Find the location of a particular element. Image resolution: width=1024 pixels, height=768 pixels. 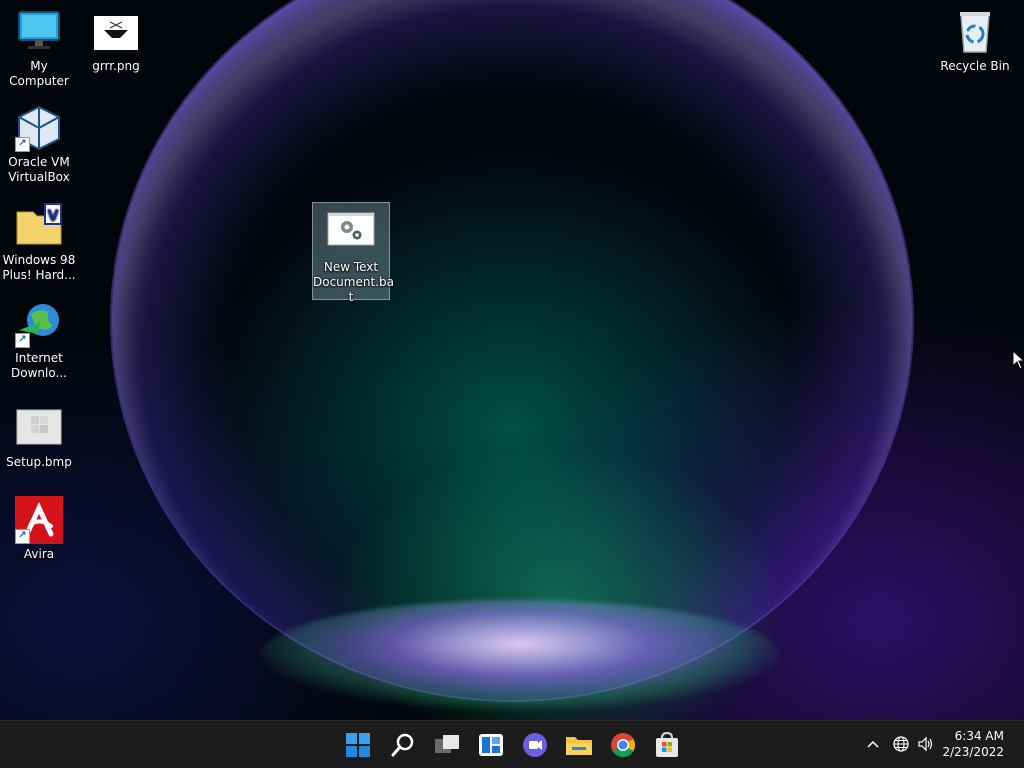

chrome-button is located at coordinates (623, 745).